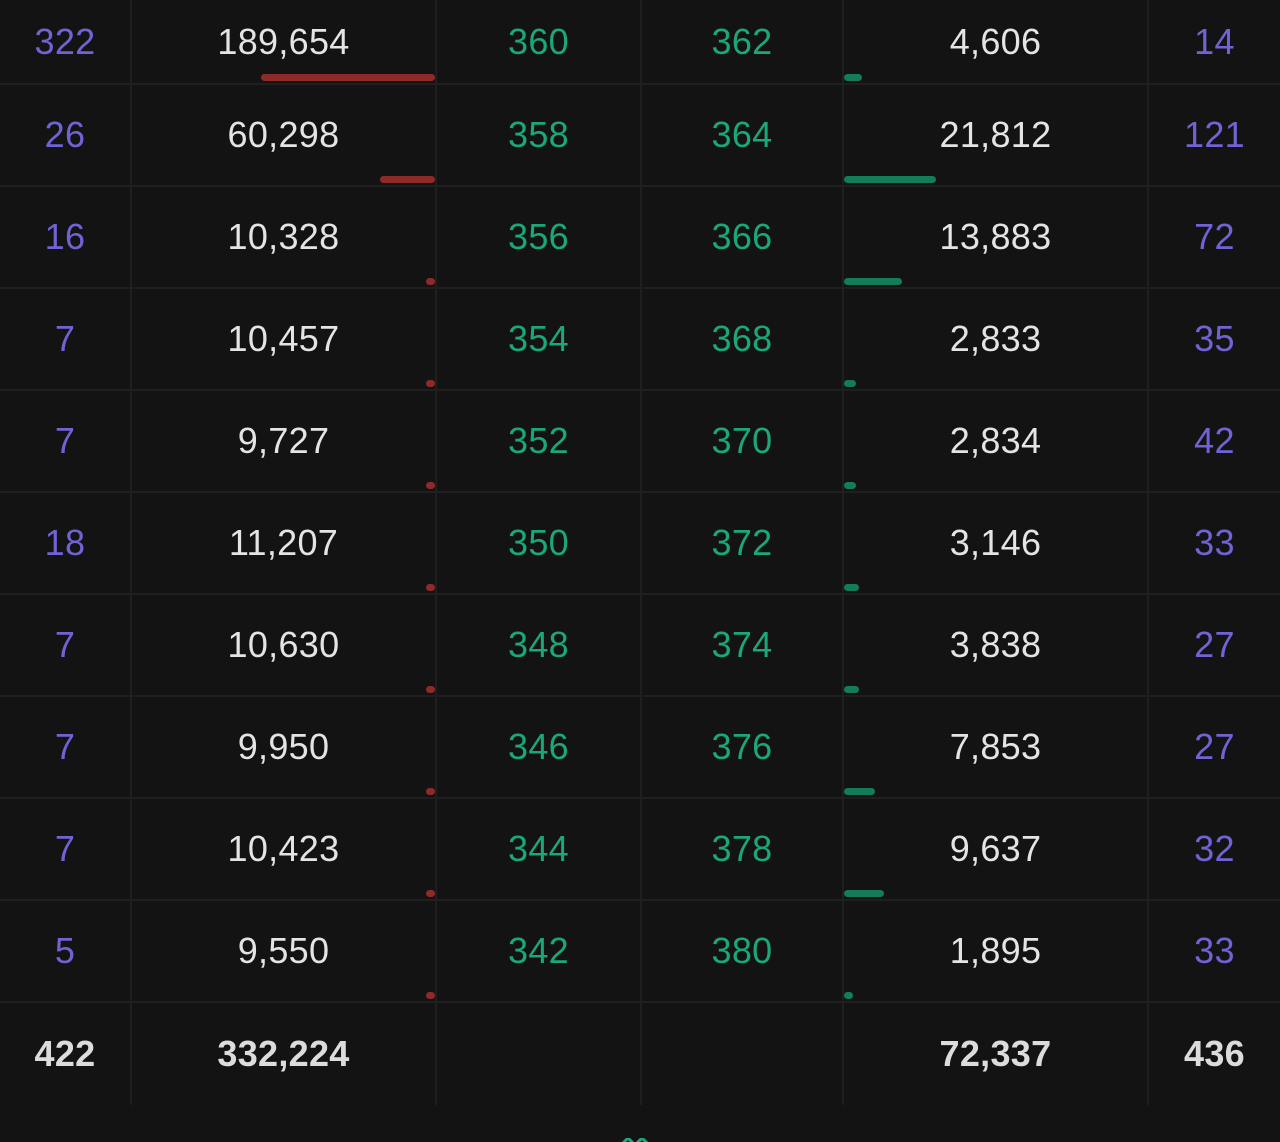  Describe the element at coordinates (996, 747) in the screenshot. I see `ask-quantity: 7,853` at that location.